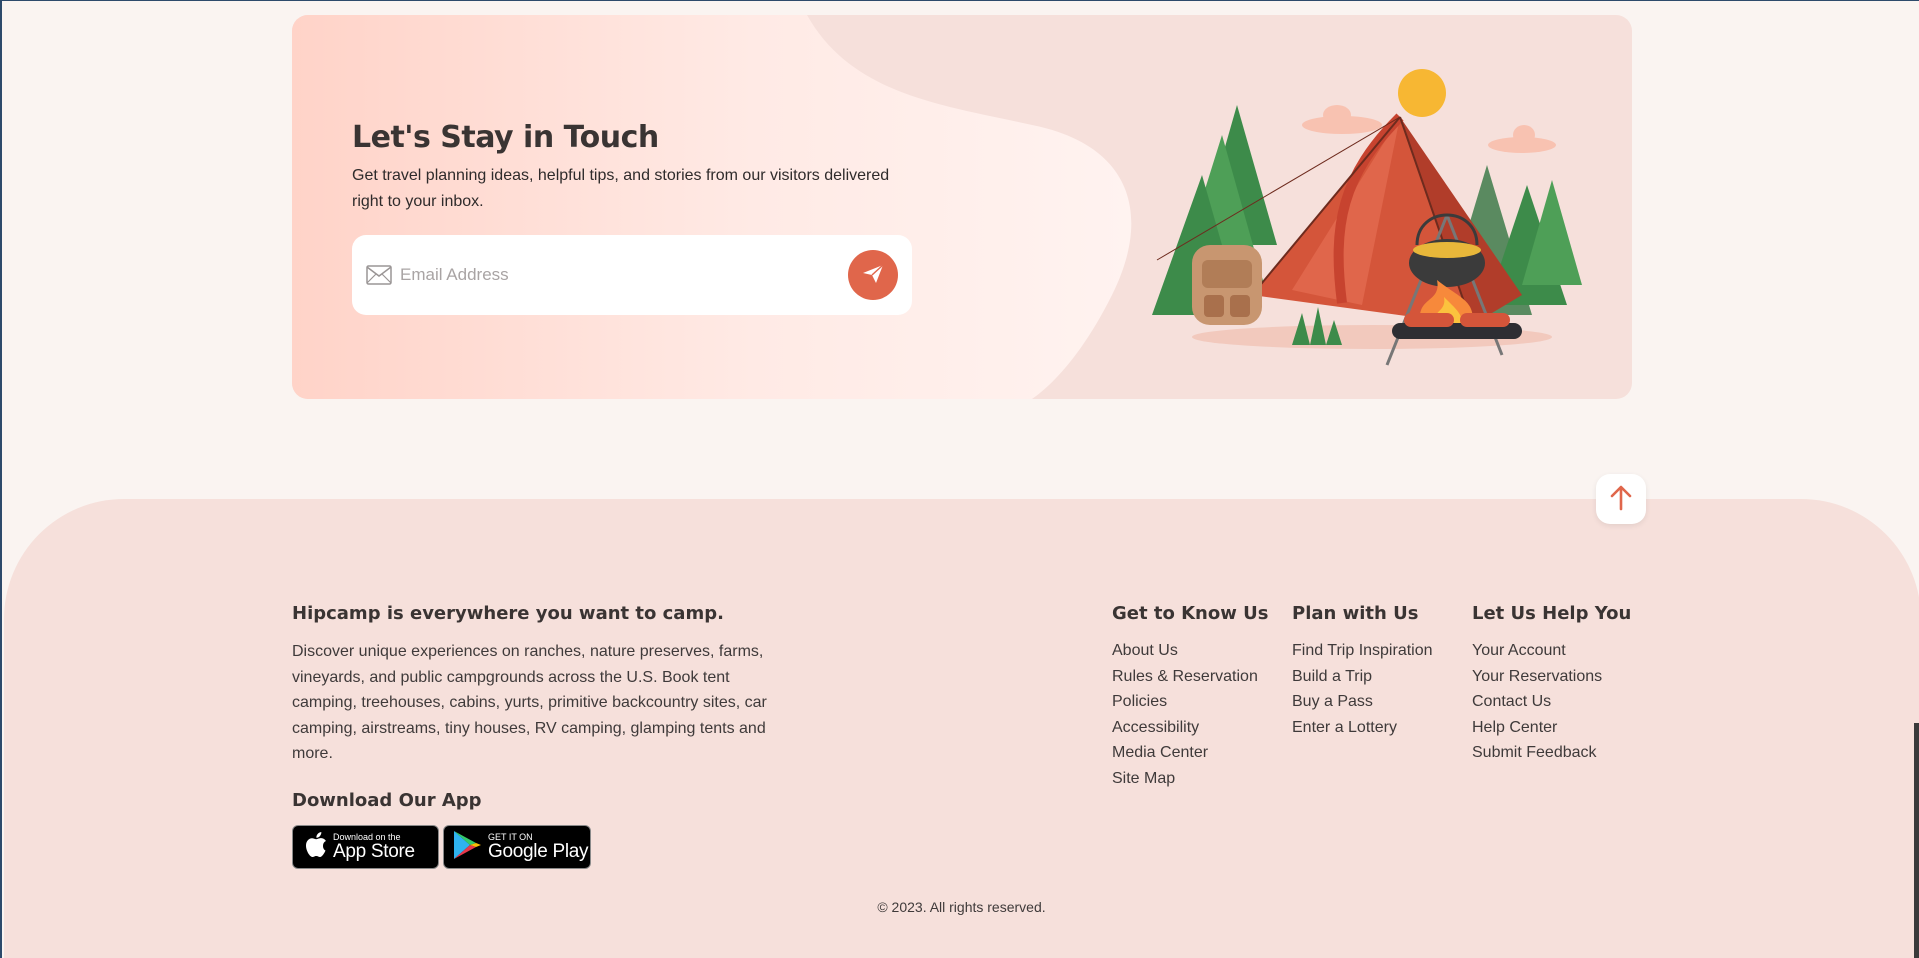 This screenshot has width=1919, height=958. I want to click on footer-link-help-center: Help Center, so click(1551, 728).